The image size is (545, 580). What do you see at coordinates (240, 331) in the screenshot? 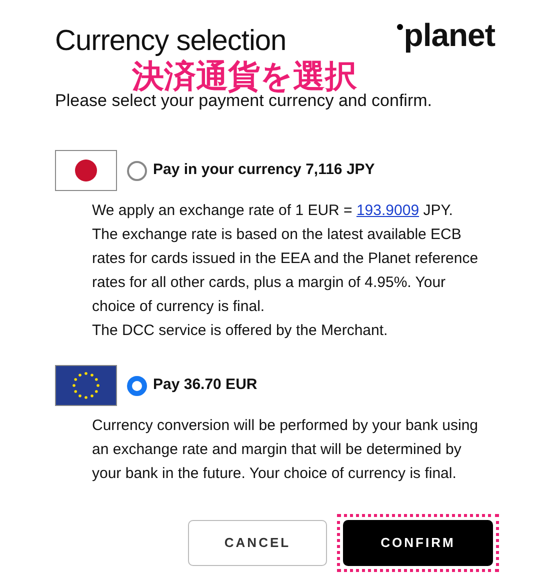
I see `description-text: The DCC service is offered by the Merchant.` at bounding box center [240, 331].